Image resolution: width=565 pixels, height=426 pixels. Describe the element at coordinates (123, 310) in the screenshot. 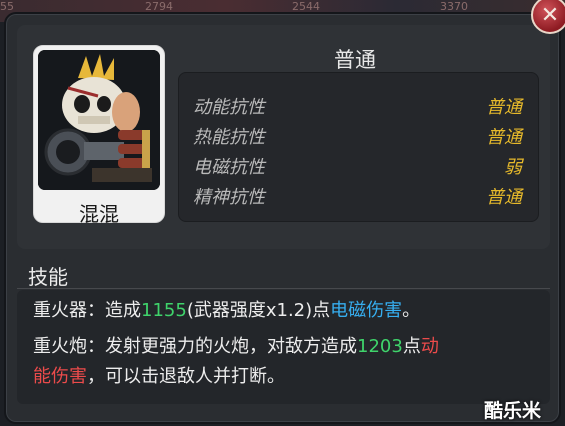

I see `skill-text: 造成` at that location.